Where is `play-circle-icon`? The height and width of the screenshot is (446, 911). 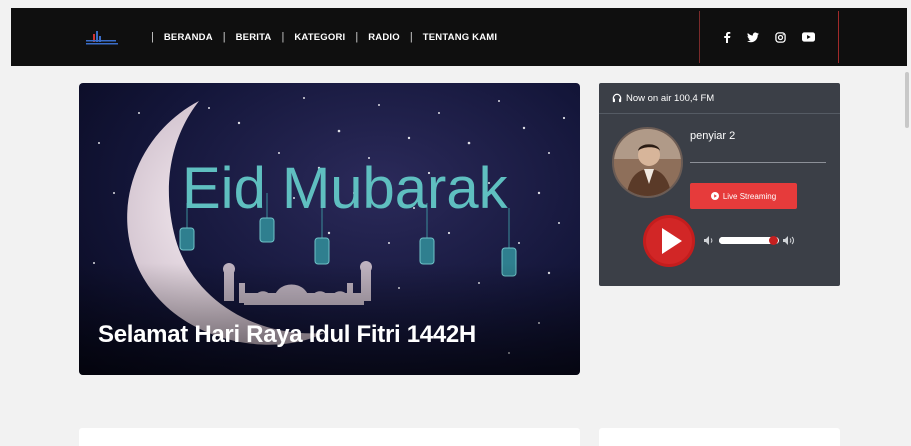
play-circle-icon is located at coordinates (714, 196).